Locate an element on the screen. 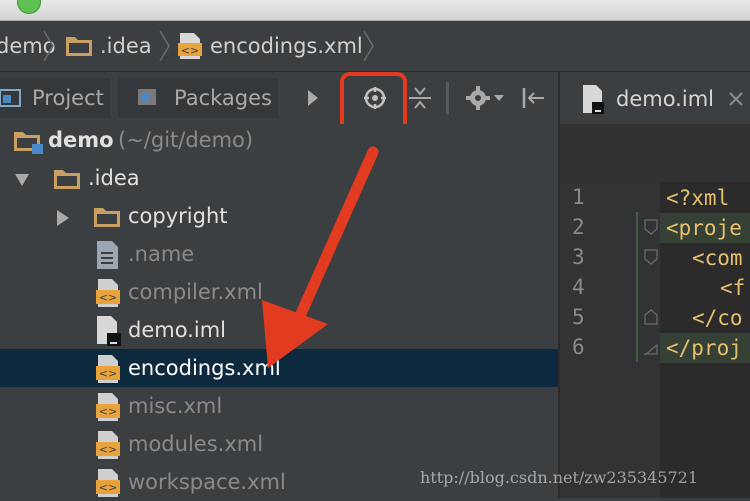  watermark-text: http://blog.csdn.net/zw235345721 is located at coordinates (559, 477).